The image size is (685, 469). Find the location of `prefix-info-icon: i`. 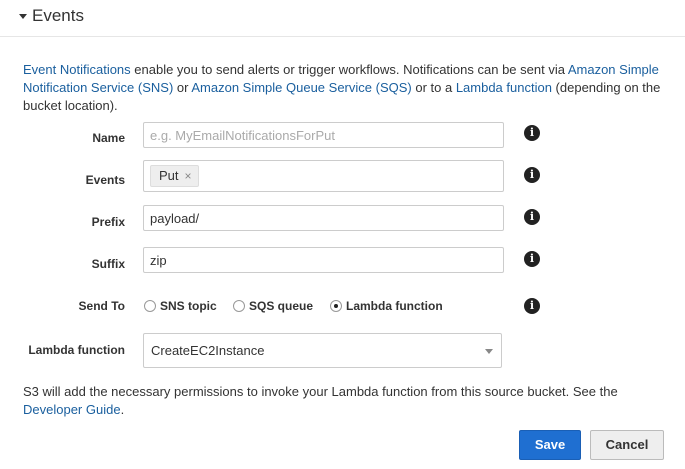

prefix-info-icon: i is located at coordinates (532, 217).